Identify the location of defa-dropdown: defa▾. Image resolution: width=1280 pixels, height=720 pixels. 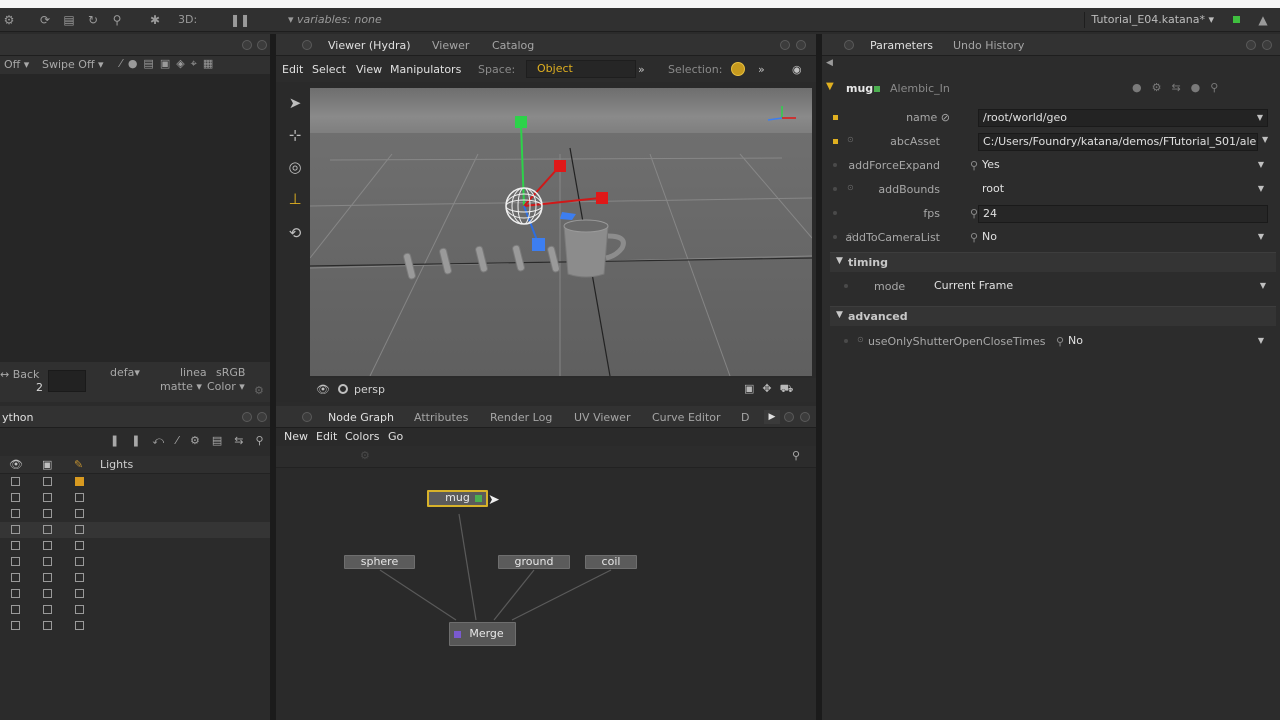
(125, 372).